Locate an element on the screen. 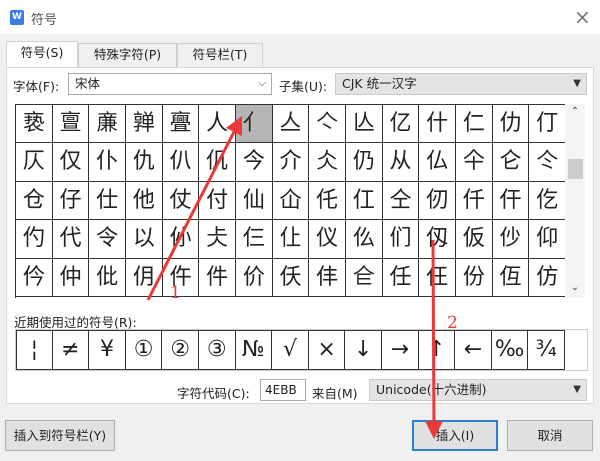  char-cell: 亽 is located at coordinates (328, 124).